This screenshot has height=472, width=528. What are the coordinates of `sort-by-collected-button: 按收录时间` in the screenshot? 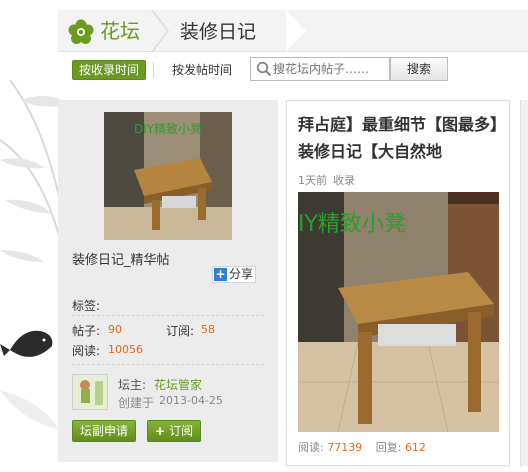 It's located at (109, 70).